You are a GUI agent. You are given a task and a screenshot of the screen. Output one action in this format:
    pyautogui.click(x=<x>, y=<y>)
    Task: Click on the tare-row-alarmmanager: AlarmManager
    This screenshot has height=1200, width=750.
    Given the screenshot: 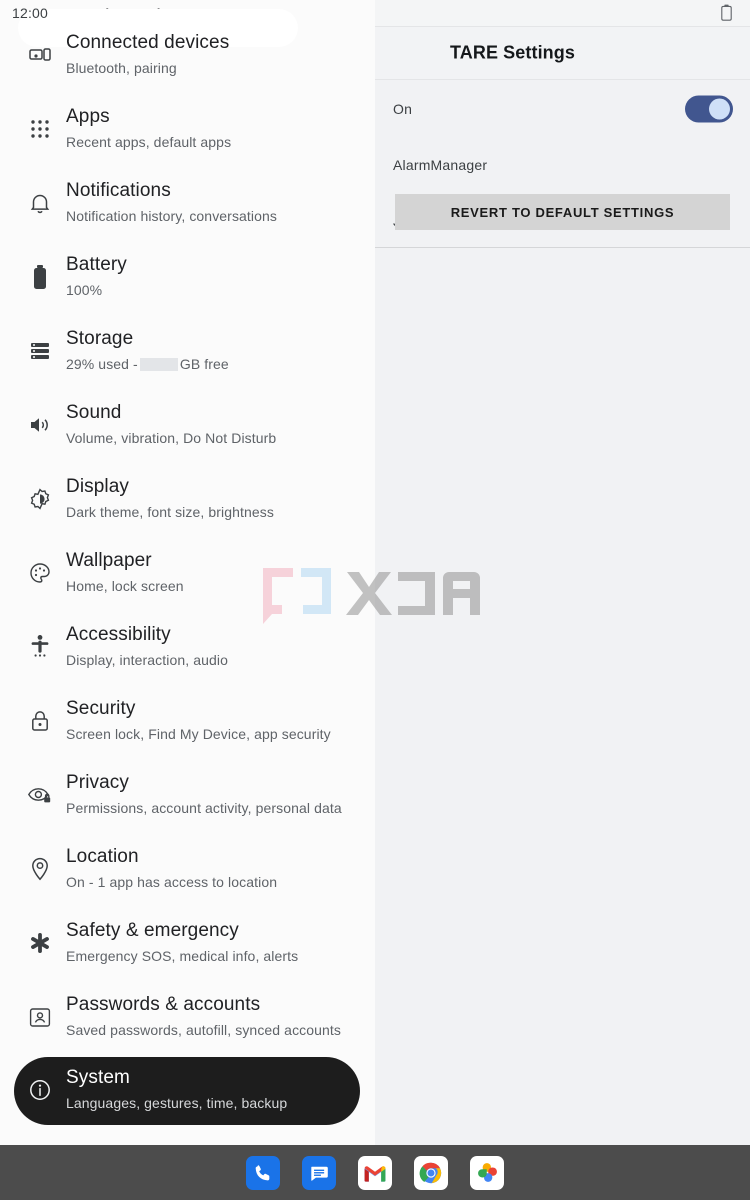 What is the action you would take?
    pyautogui.click(x=562, y=165)
    